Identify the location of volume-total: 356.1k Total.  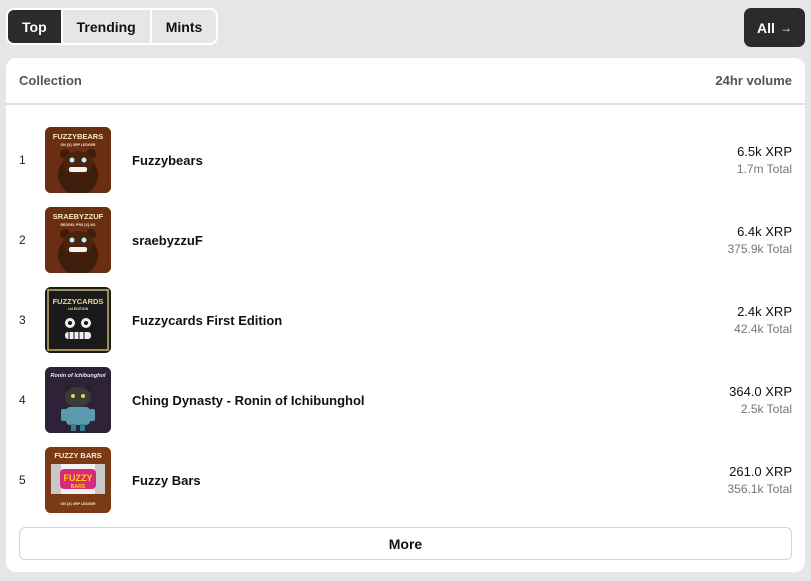
(760, 488).